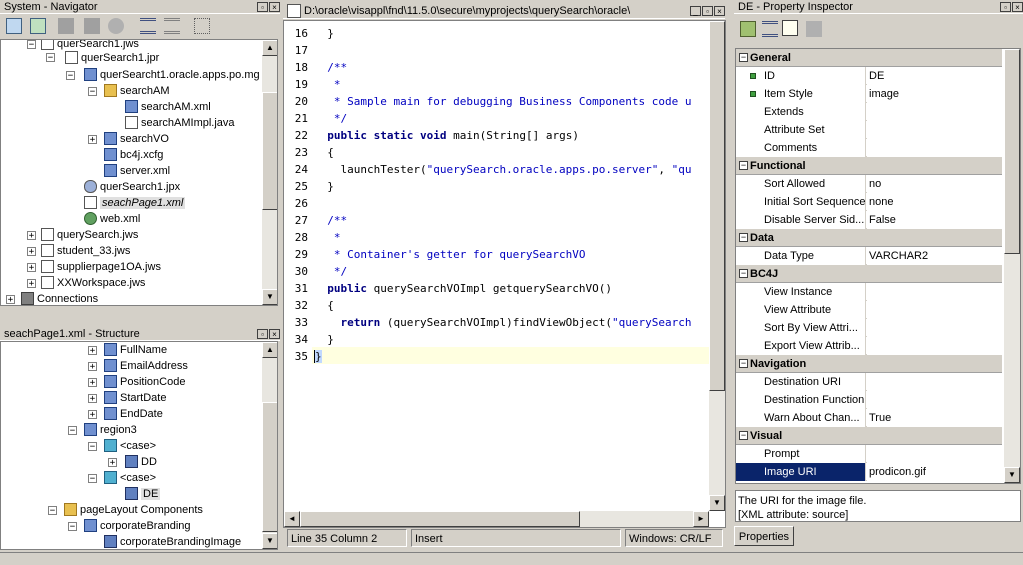 The width and height of the screenshot is (1023, 565). I want to click on property-category-bc4j: − BC4J, so click(869, 274).